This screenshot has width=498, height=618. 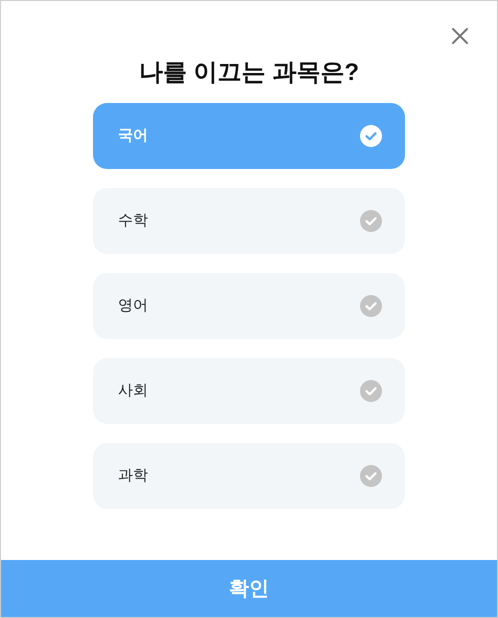 What do you see at coordinates (249, 73) in the screenshot?
I see `dialog-title: 나를 이끄는 과목은?` at bounding box center [249, 73].